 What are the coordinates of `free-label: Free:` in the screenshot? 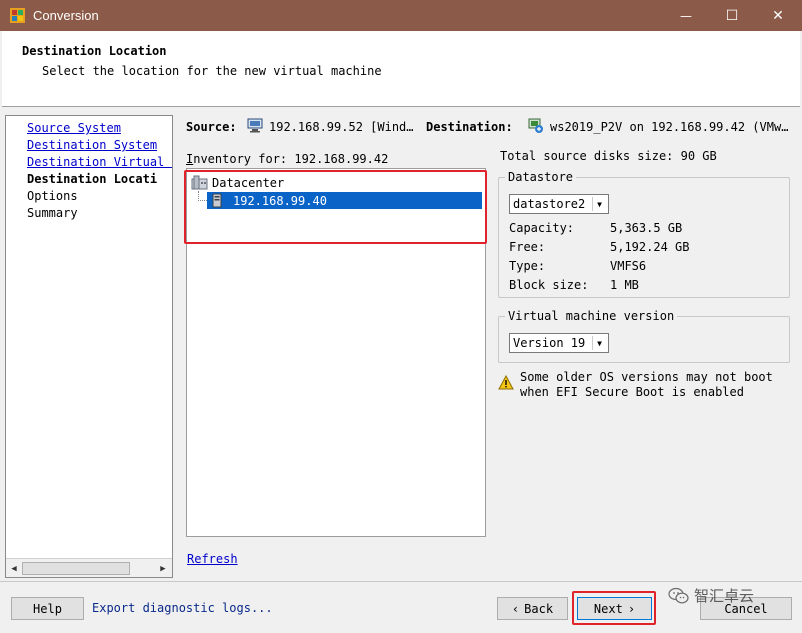 It's located at (527, 247).